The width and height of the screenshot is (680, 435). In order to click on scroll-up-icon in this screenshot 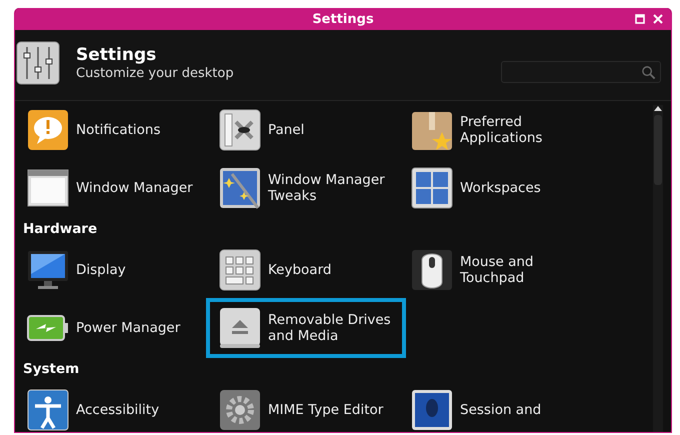, I will do `click(658, 108)`.